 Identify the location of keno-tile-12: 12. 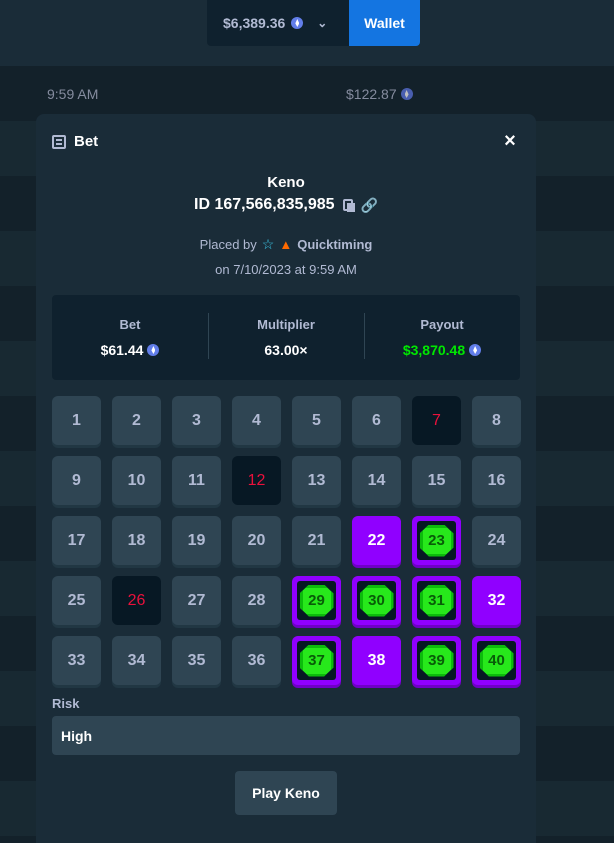
(256, 480).